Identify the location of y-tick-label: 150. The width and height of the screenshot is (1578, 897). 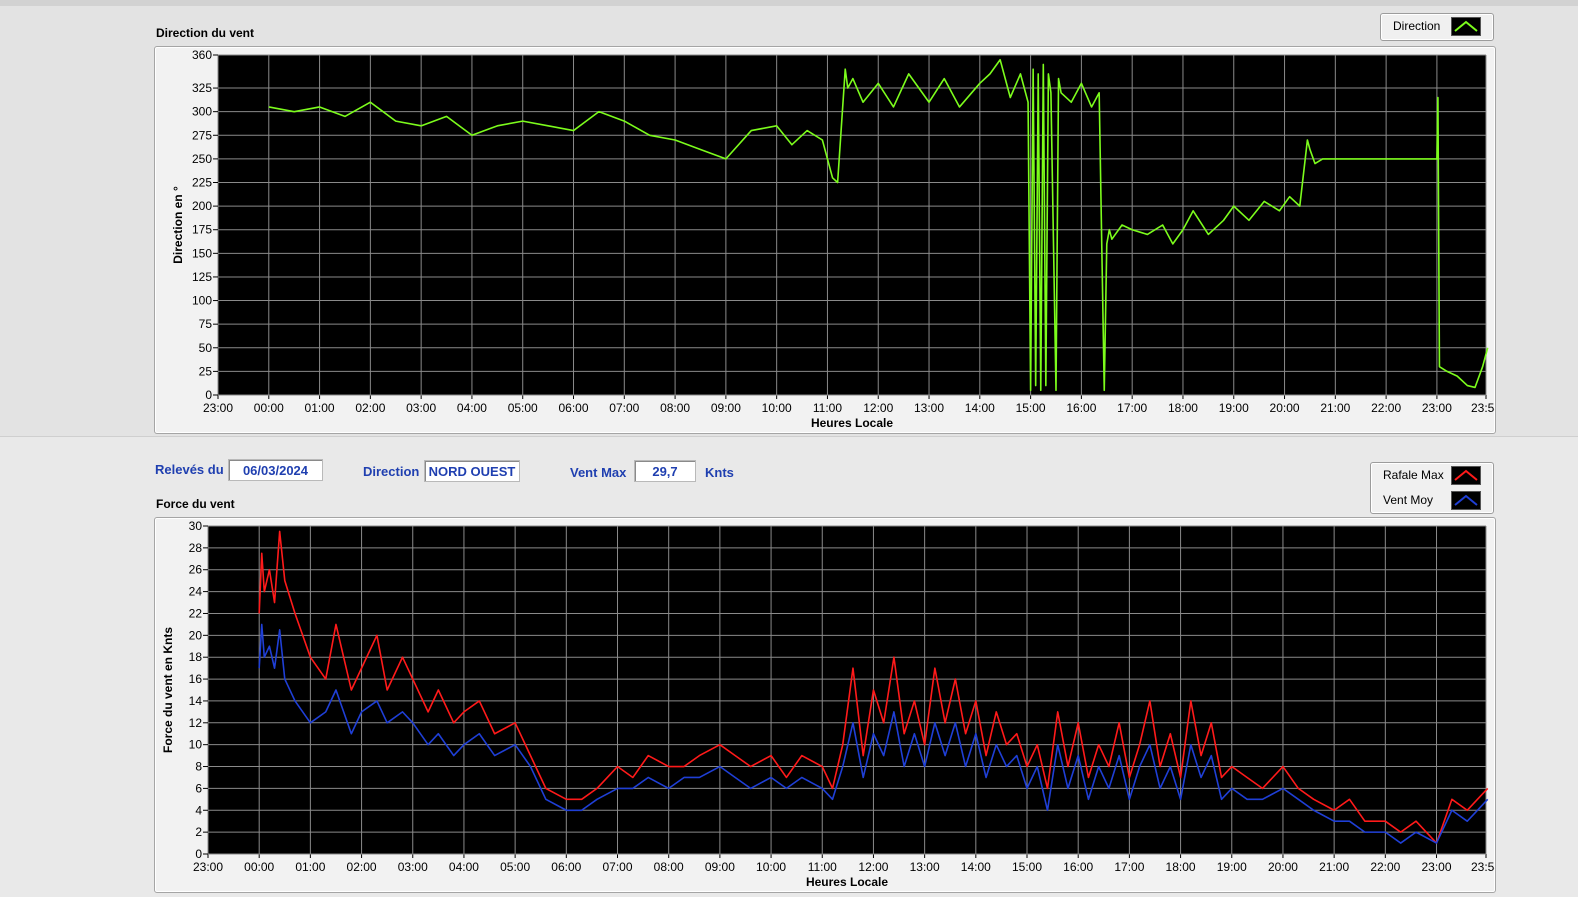
(202, 253).